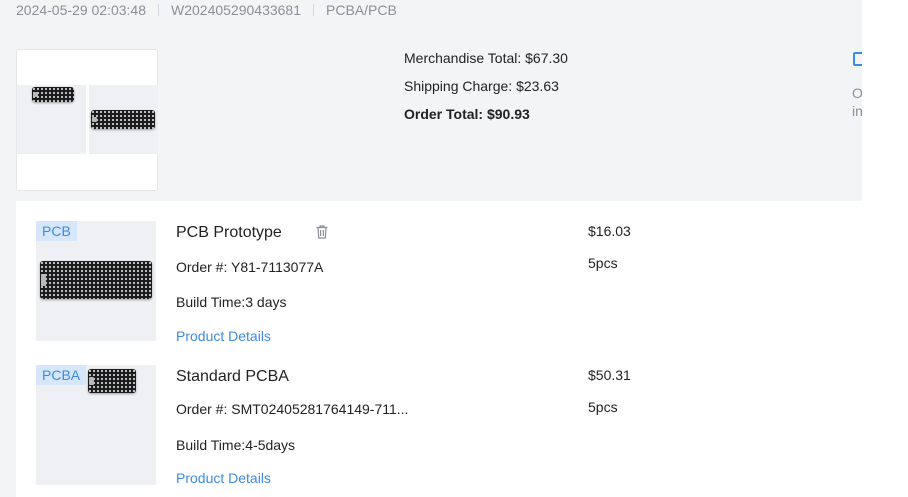  Describe the element at coordinates (250, 267) in the screenshot. I see `item-order-number: Order #: Y81-7113077A` at that location.